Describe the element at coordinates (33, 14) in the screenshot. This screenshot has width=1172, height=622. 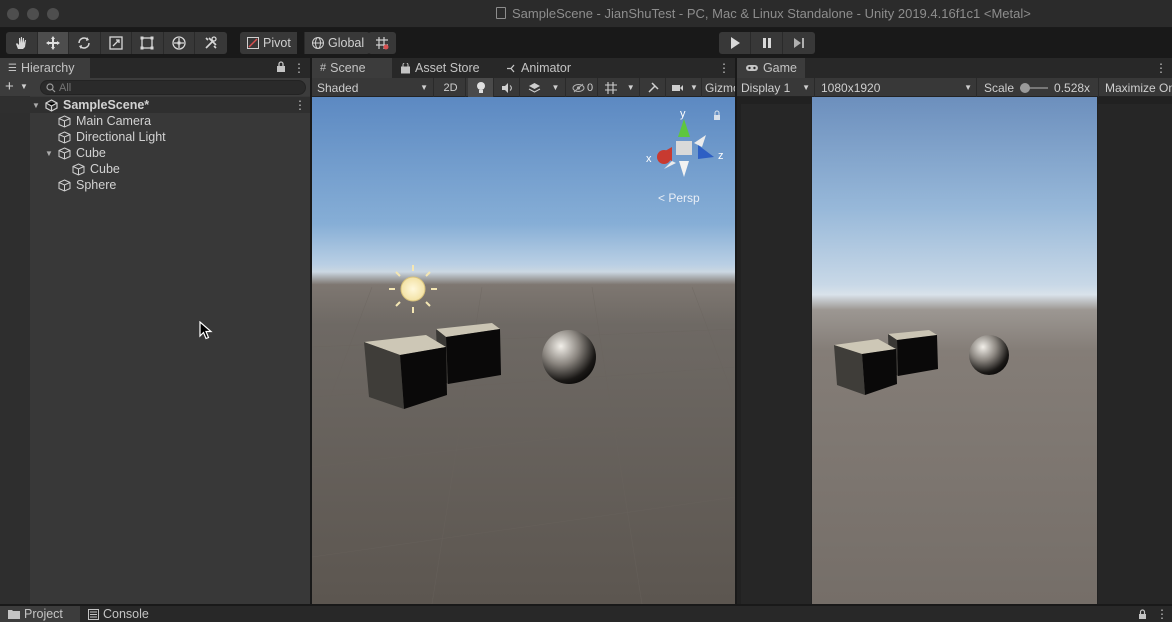
I see `minimize-window-button` at that location.